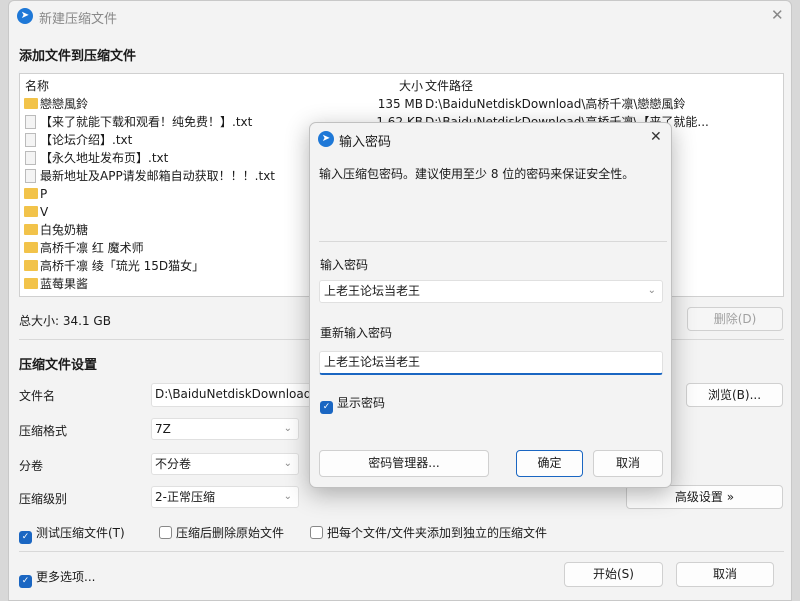 Image resolution: width=800 pixels, height=601 pixels. What do you see at coordinates (104, 158) in the screenshot?
I see `file-name: 【永久地址发布页】.txt` at bounding box center [104, 158].